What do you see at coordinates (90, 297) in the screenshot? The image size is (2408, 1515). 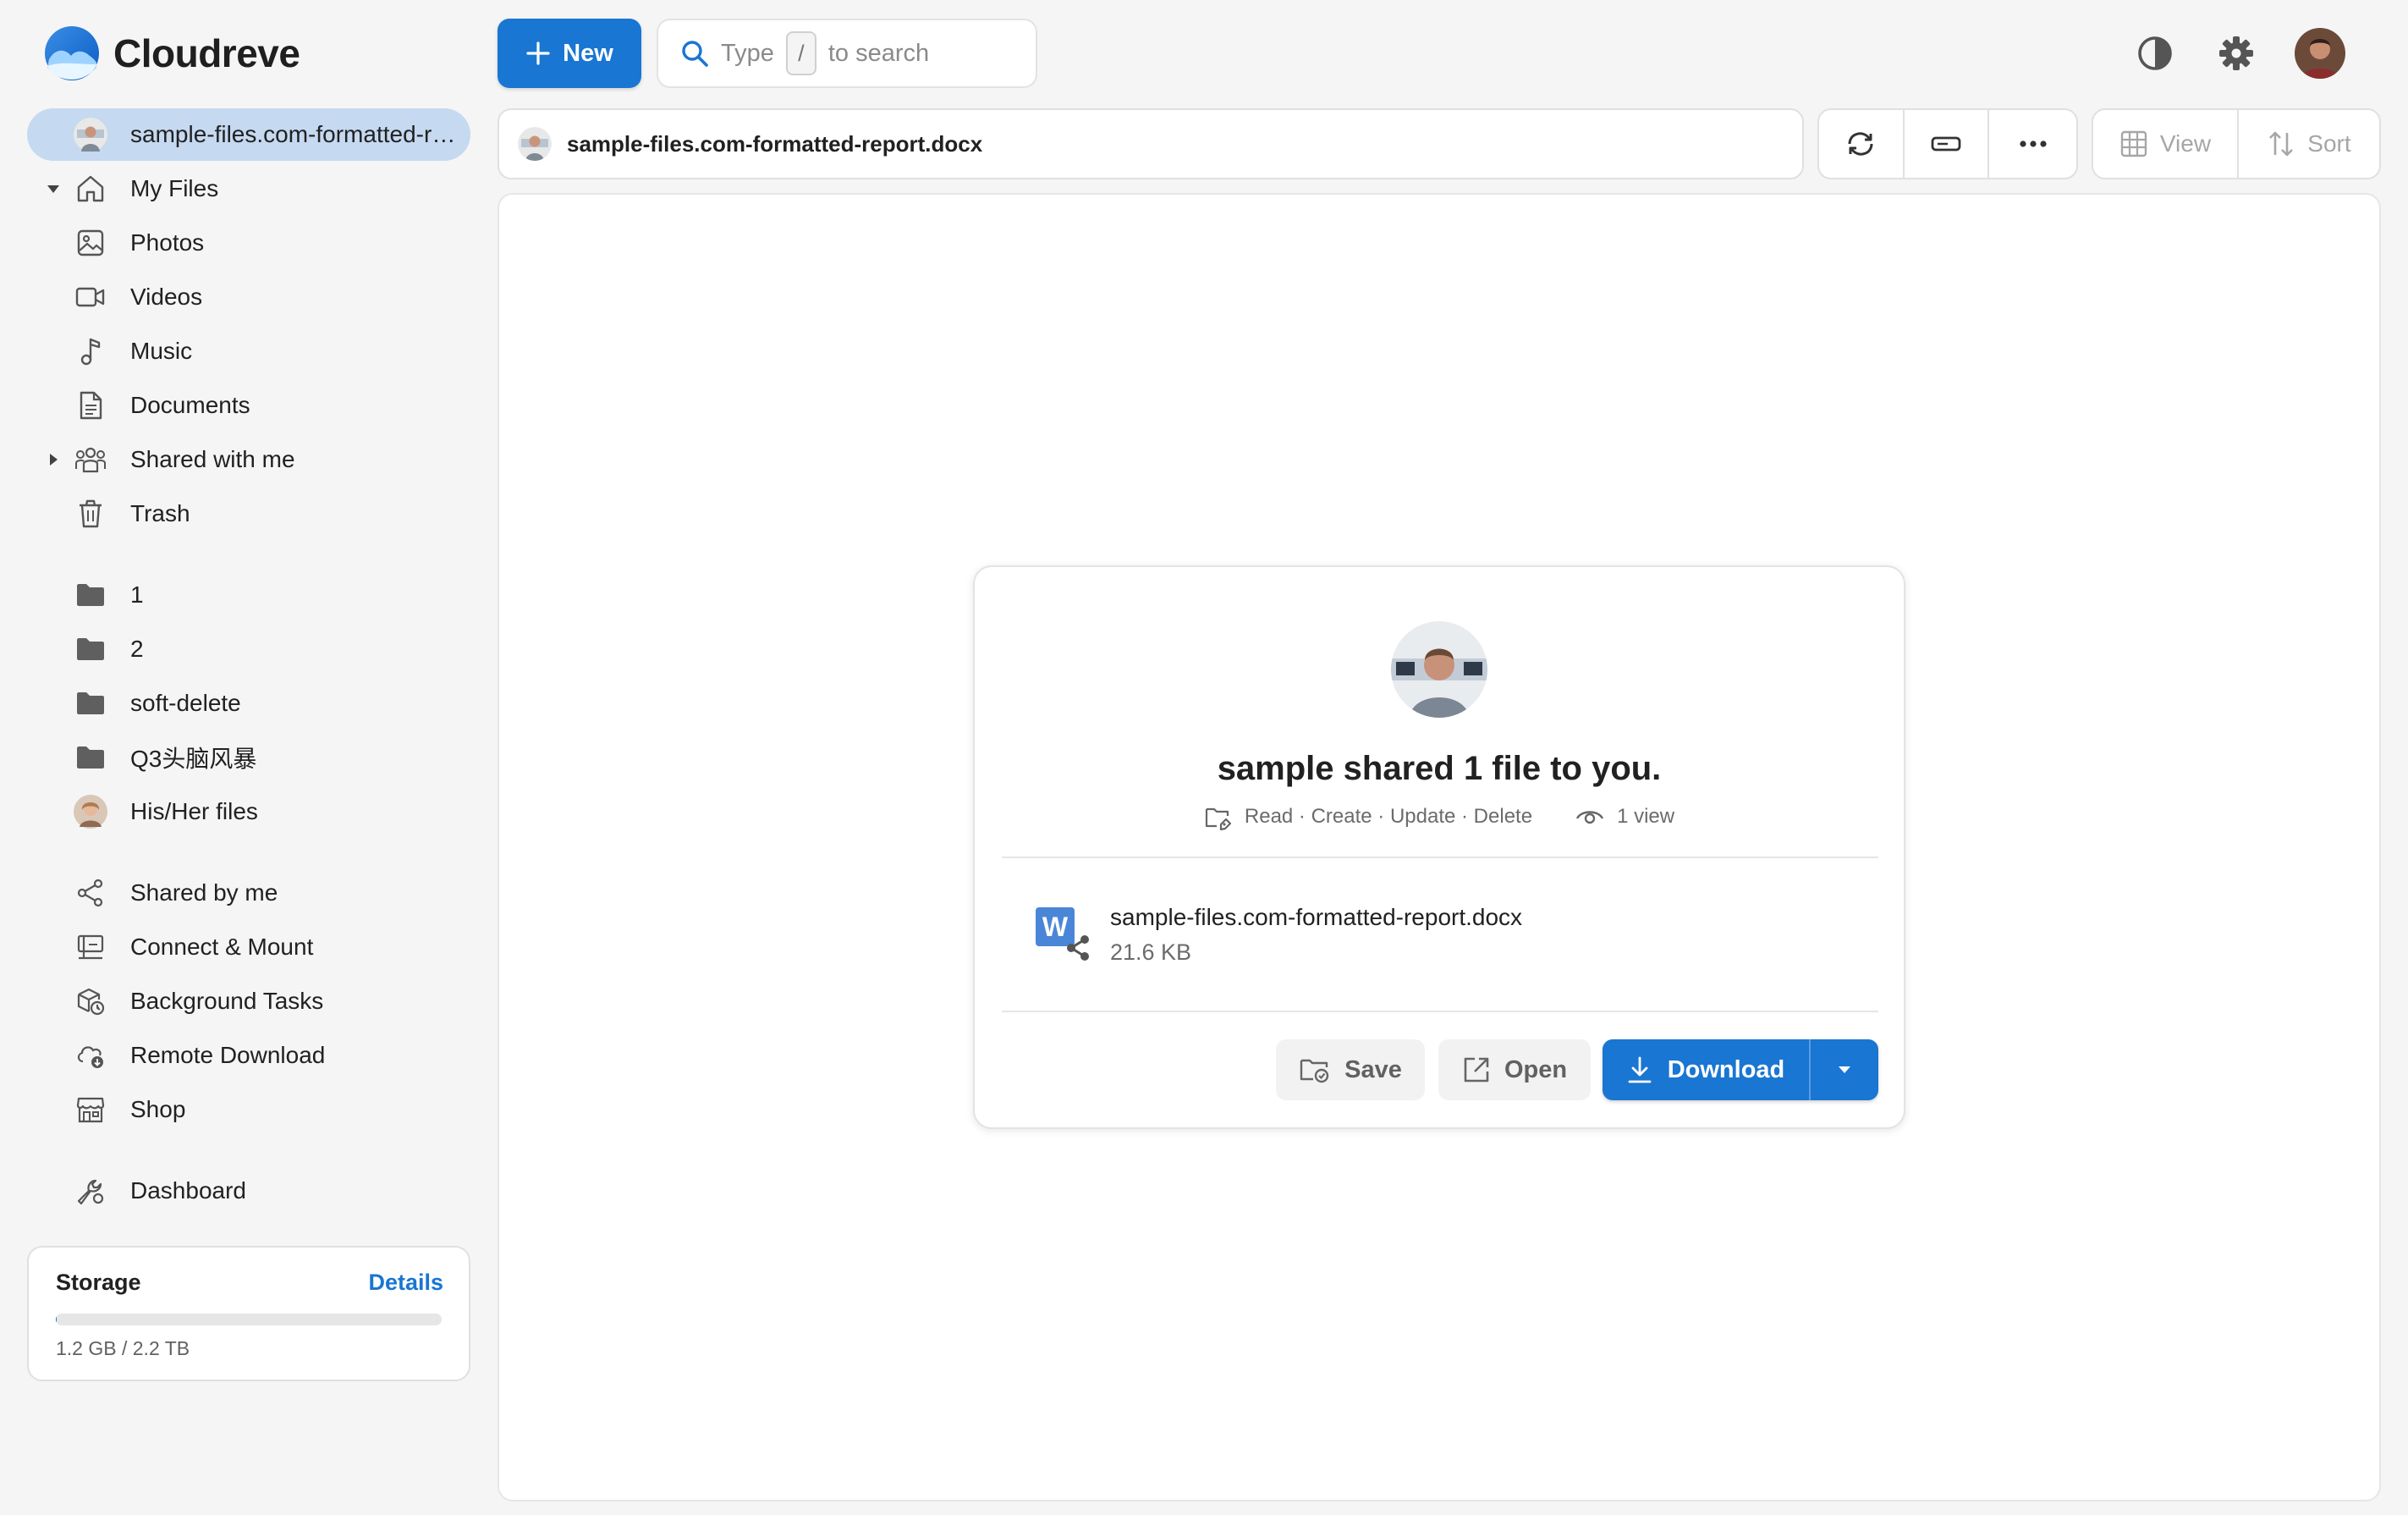 I see `video-icon` at bounding box center [90, 297].